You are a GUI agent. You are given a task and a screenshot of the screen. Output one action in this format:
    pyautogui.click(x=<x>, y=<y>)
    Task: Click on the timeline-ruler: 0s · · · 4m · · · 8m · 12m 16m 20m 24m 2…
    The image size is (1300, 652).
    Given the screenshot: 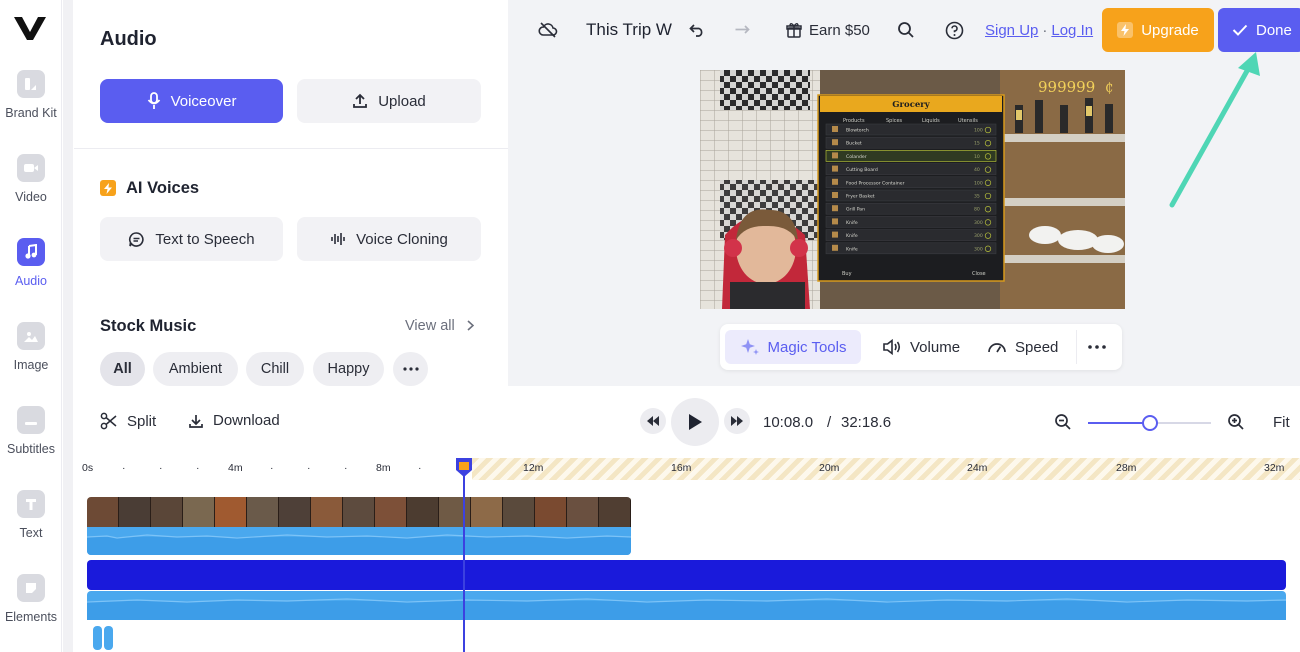 What is the action you would take?
    pyautogui.click(x=687, y=469)
    